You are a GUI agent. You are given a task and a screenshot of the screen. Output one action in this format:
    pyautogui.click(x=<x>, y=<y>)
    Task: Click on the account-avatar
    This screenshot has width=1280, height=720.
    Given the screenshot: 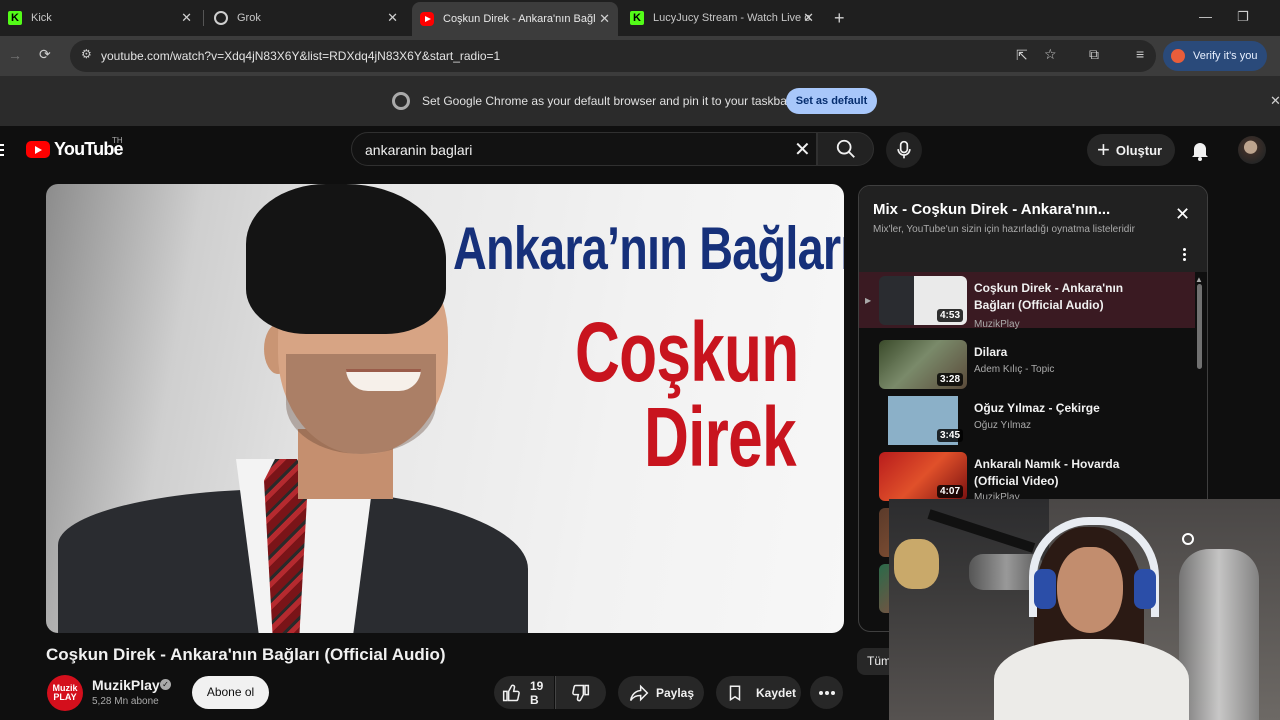 What is the action you would take?
    pyautogui.click(x=1252, y=150)
    